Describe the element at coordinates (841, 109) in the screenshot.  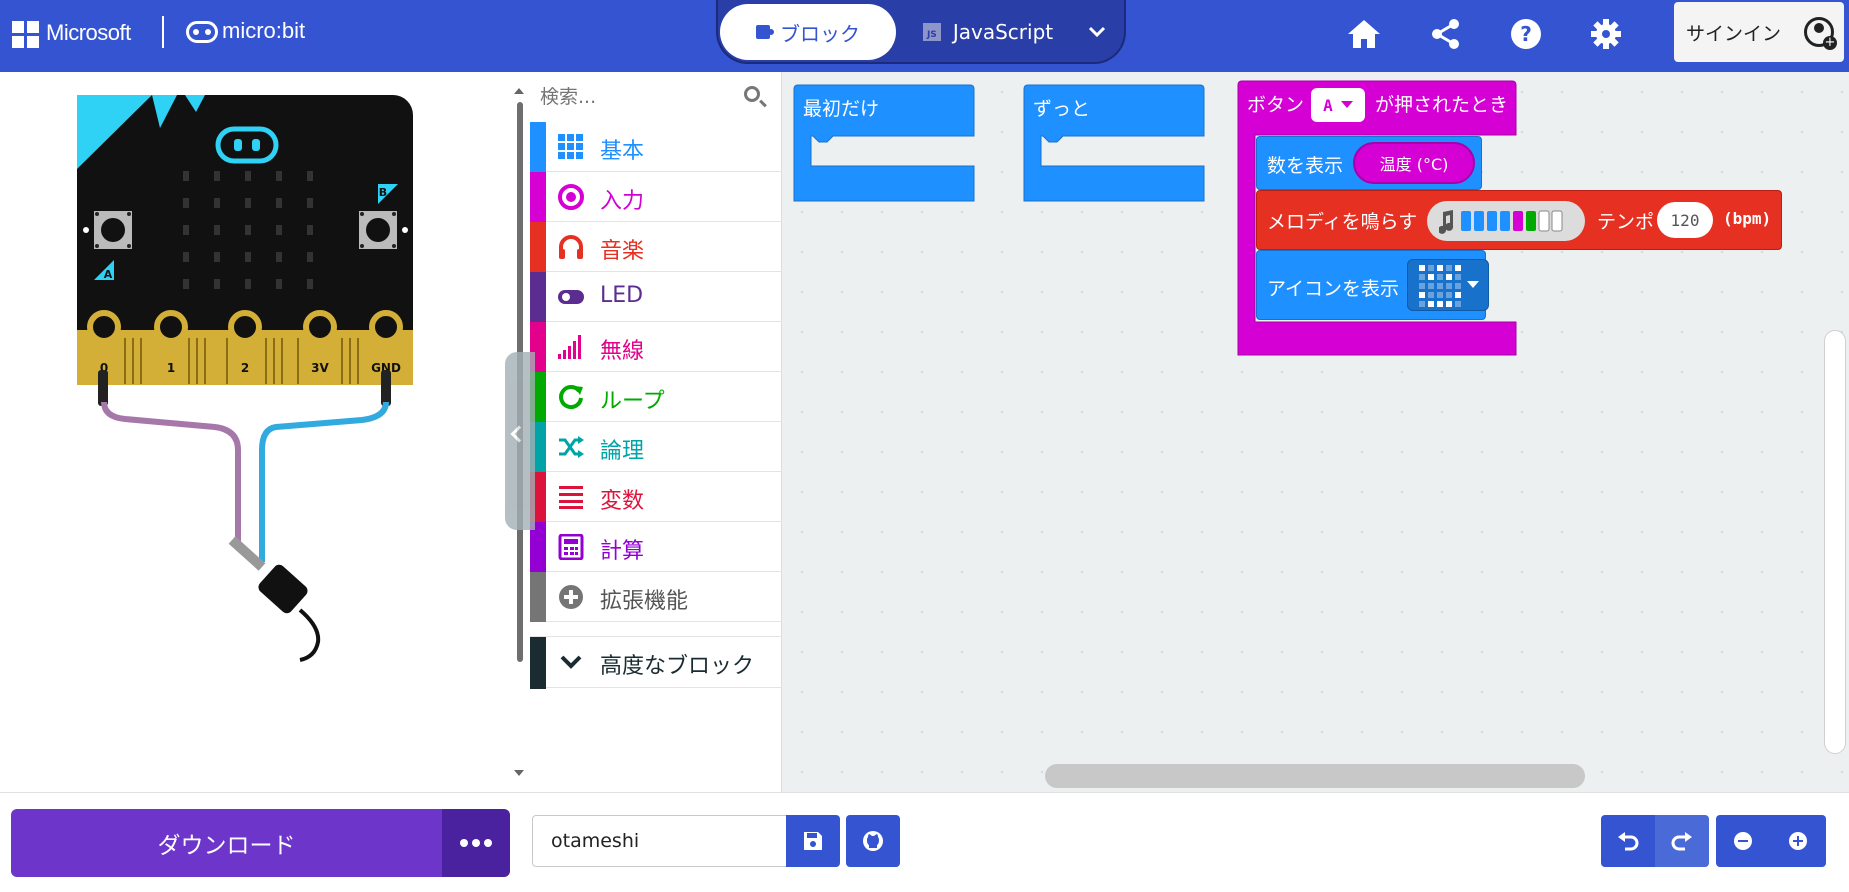
I see `on-start-label: 最初だけ` at that location.